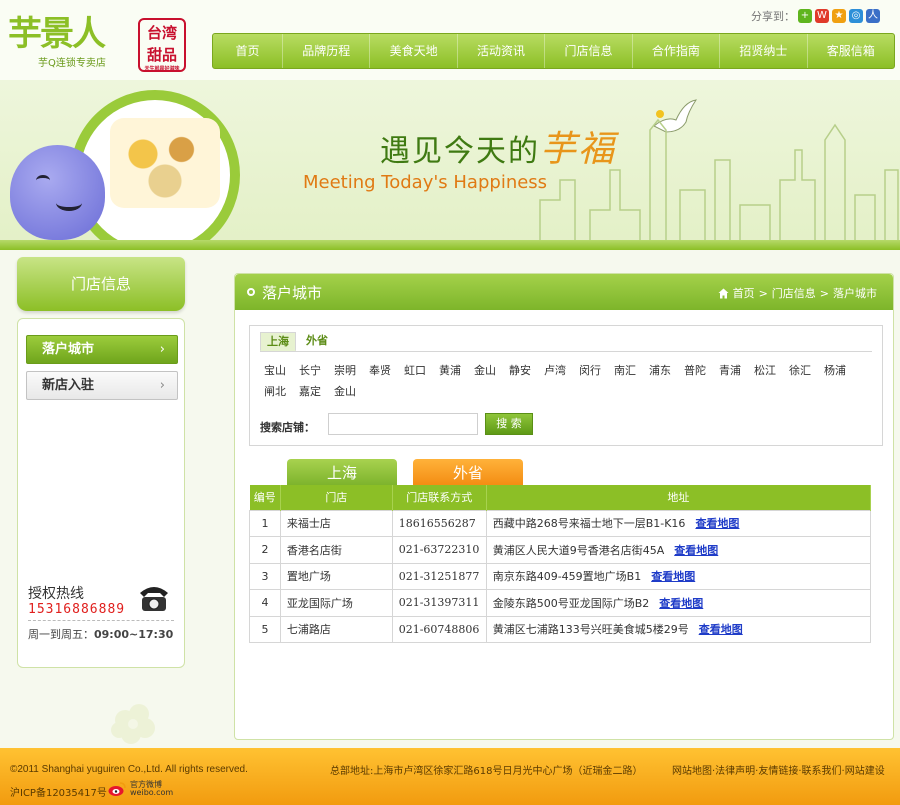 The width and height of the screenshot is (900, 805). I want to click on cell-phone: 021-63722310, so click(439, 550).